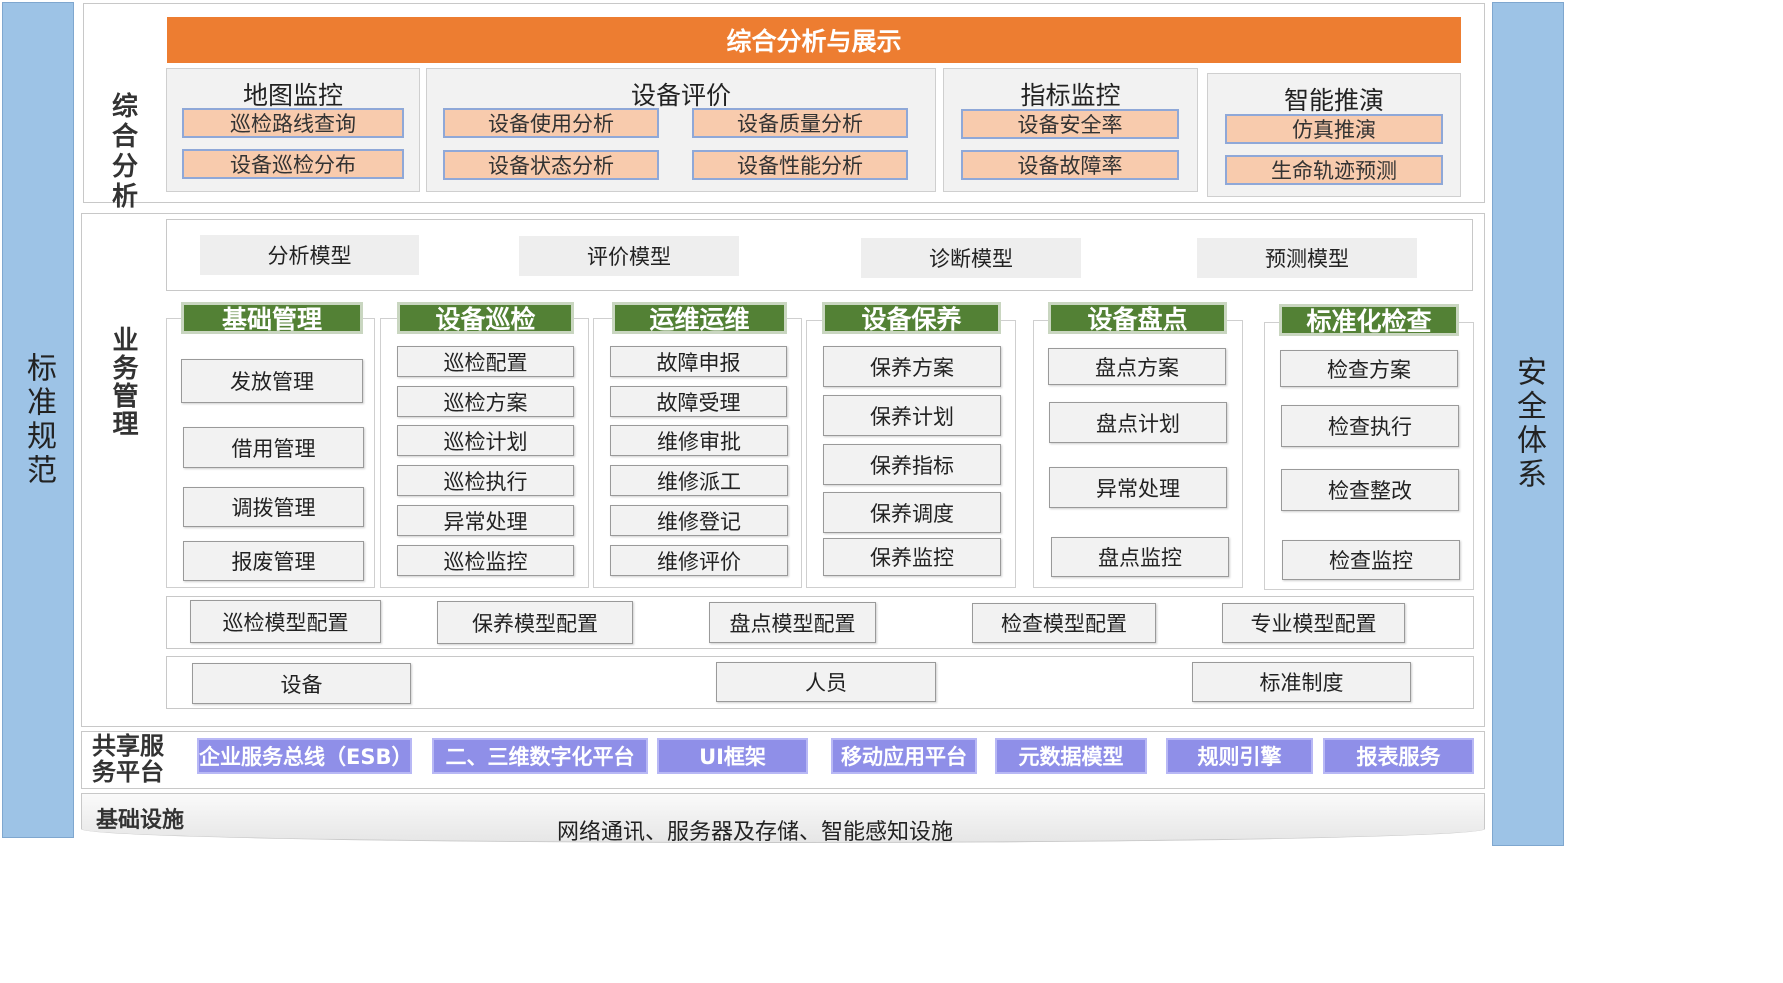  I want to click on business-item: 检查执行, so click(1370, 426).